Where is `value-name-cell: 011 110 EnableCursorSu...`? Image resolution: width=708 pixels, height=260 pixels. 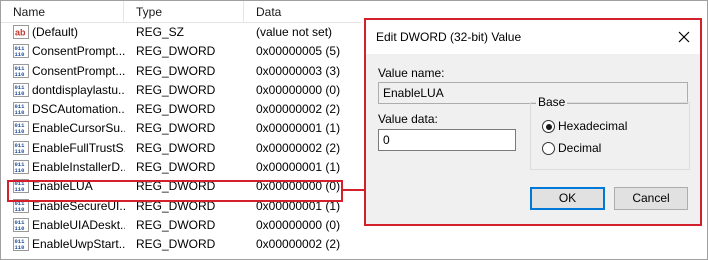 value-name-cell: 011 110 EnableCursorSu... is located at coordinates (69, 128).